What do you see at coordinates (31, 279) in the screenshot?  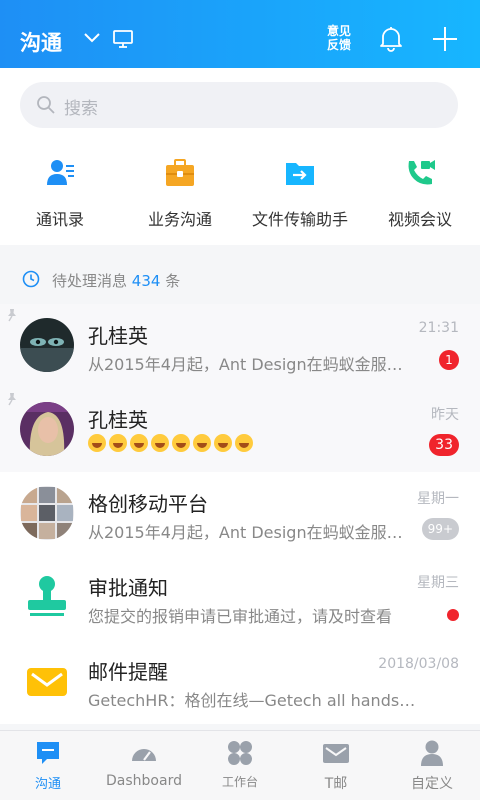 I see `clock-icon` at bounding box center [31, 279].